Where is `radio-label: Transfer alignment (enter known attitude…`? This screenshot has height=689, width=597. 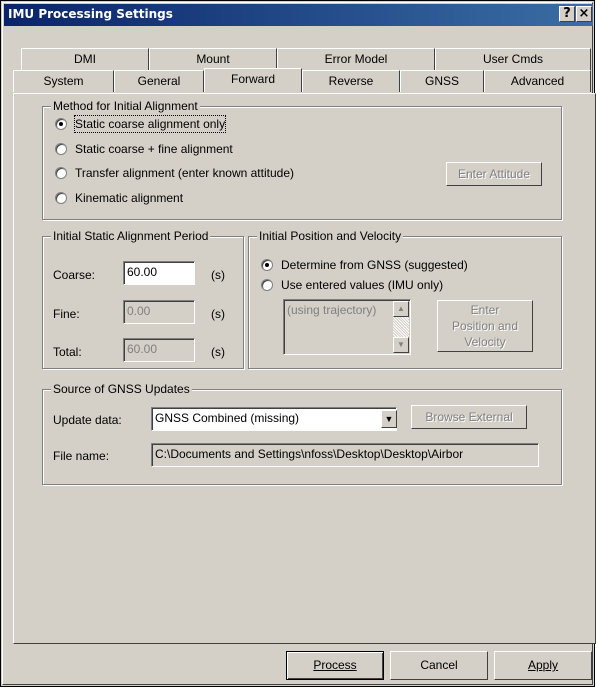
radio-label: Transfer alignment (enter known attitude… is located at coordinates (184, 173).